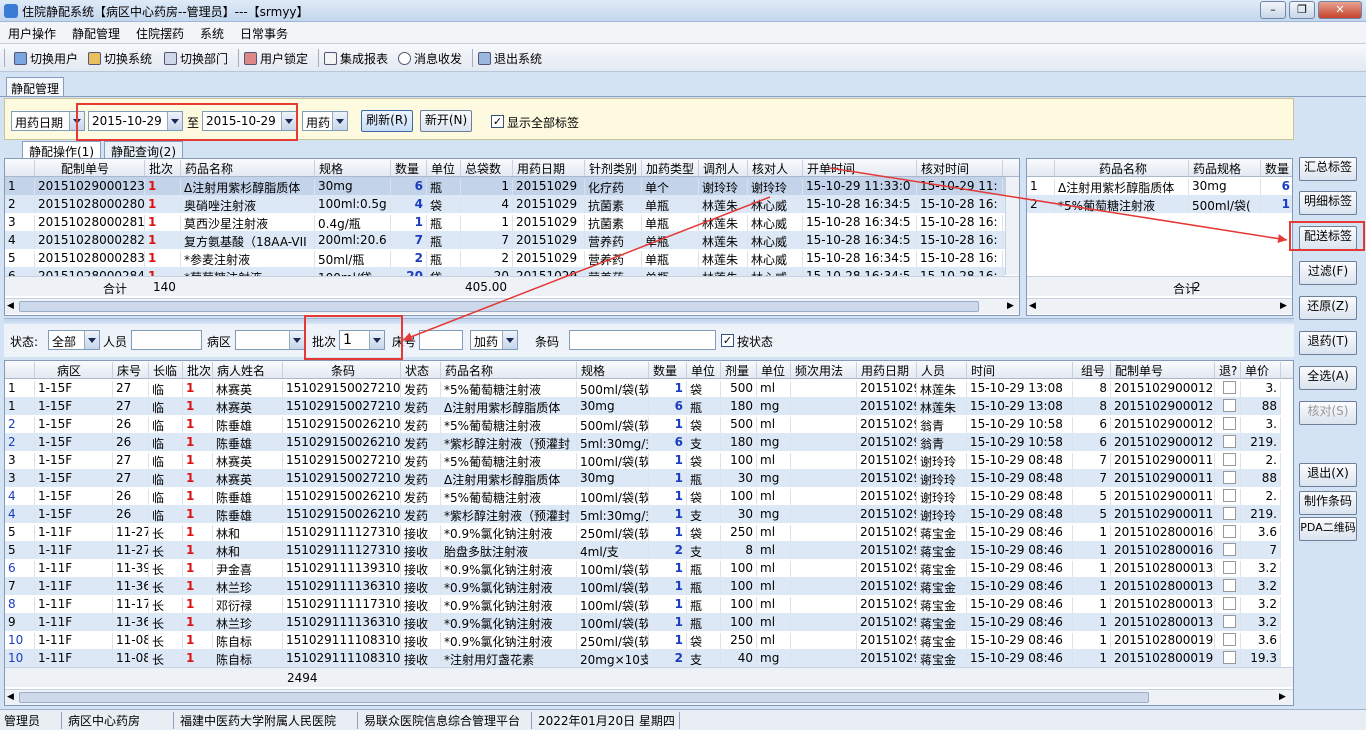 The image size is (1366, 730). I want to click on status-department: 病区中心药房, so click(119, 720).